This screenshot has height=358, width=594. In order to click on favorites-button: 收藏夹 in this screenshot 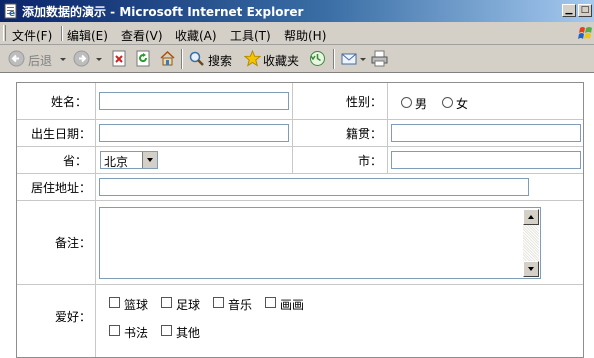, I will do `click(281, 60)`.